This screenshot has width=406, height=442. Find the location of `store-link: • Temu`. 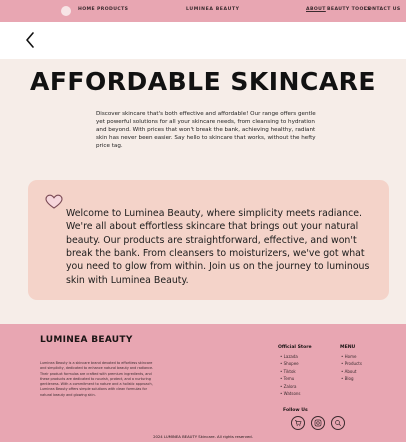

store-link: • Temu is located at coordinates (290, 378).